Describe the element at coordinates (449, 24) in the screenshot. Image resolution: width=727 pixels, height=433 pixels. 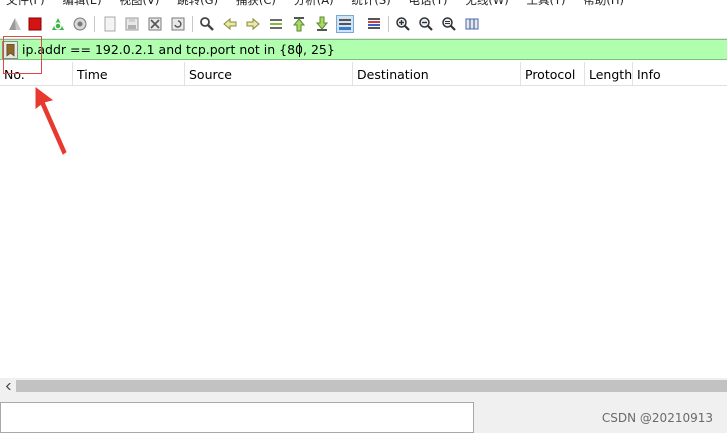
I see `zoom-normal-icon` at that location.